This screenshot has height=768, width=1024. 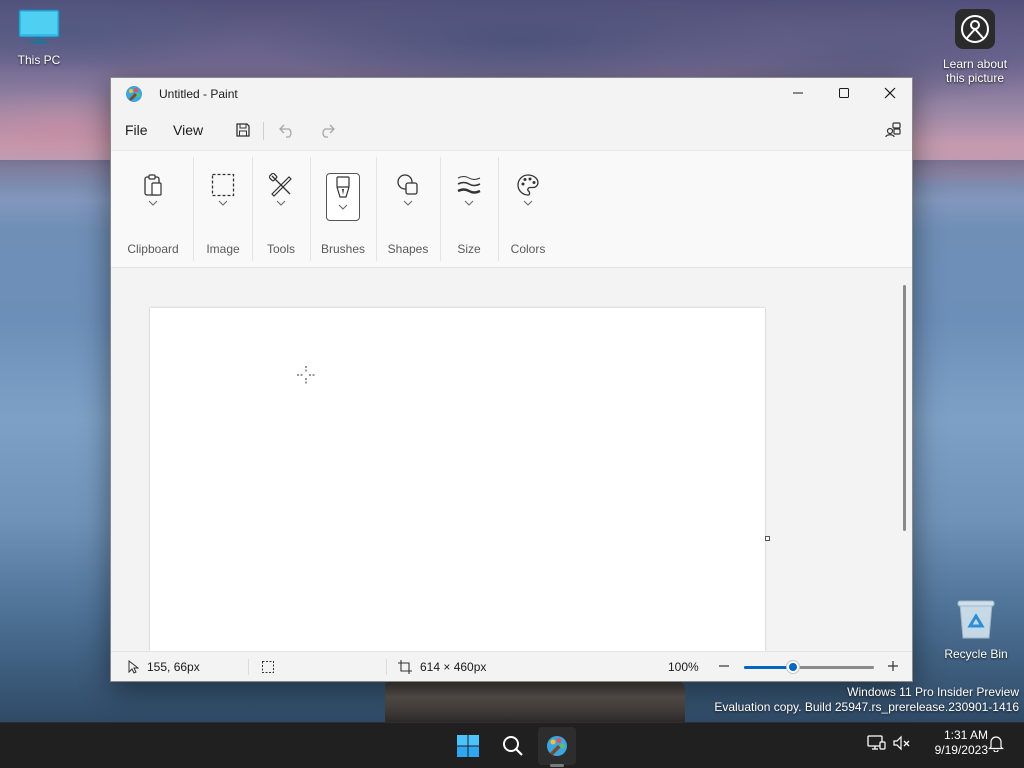 I want to click on minus-icon, so click(x=724, y=666).